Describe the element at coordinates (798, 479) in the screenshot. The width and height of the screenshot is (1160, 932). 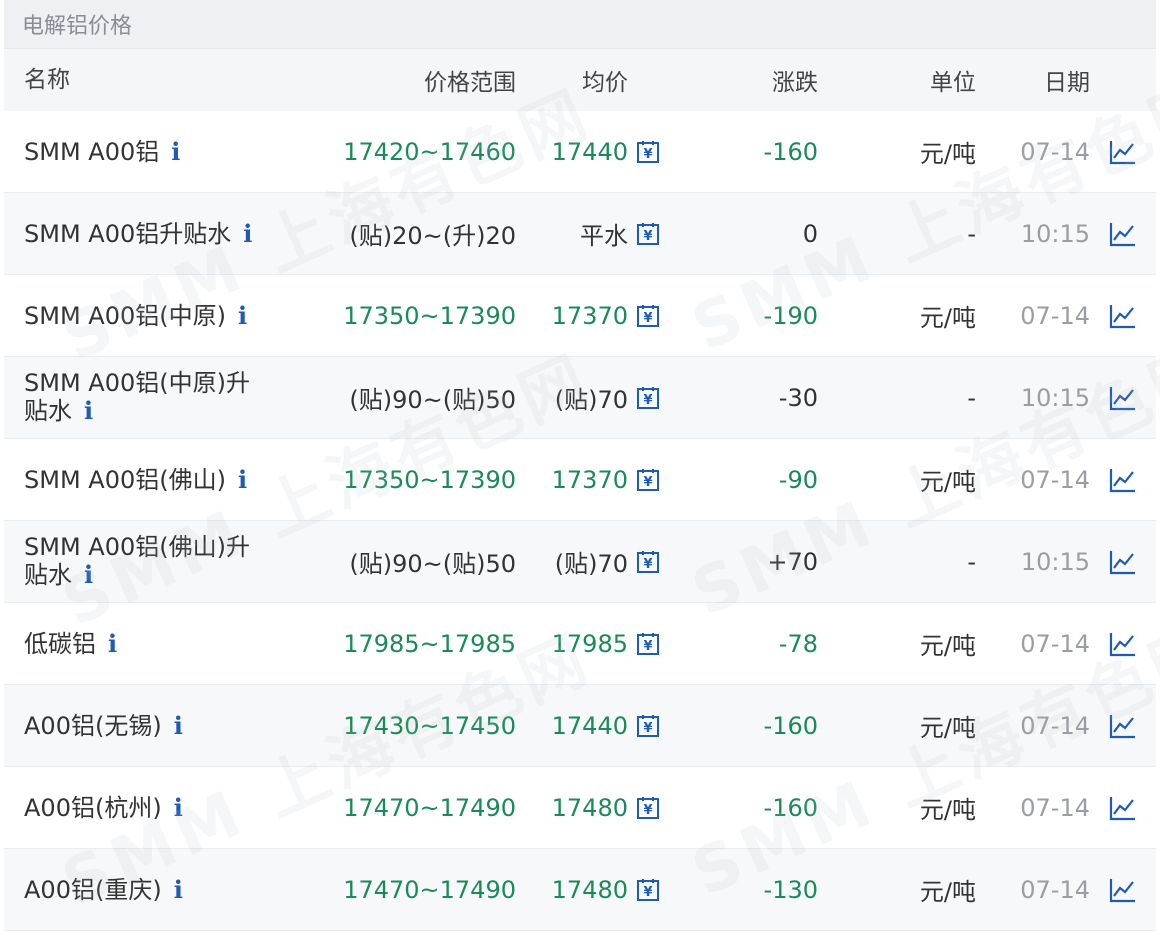
I see `row-change: -90` at that location.